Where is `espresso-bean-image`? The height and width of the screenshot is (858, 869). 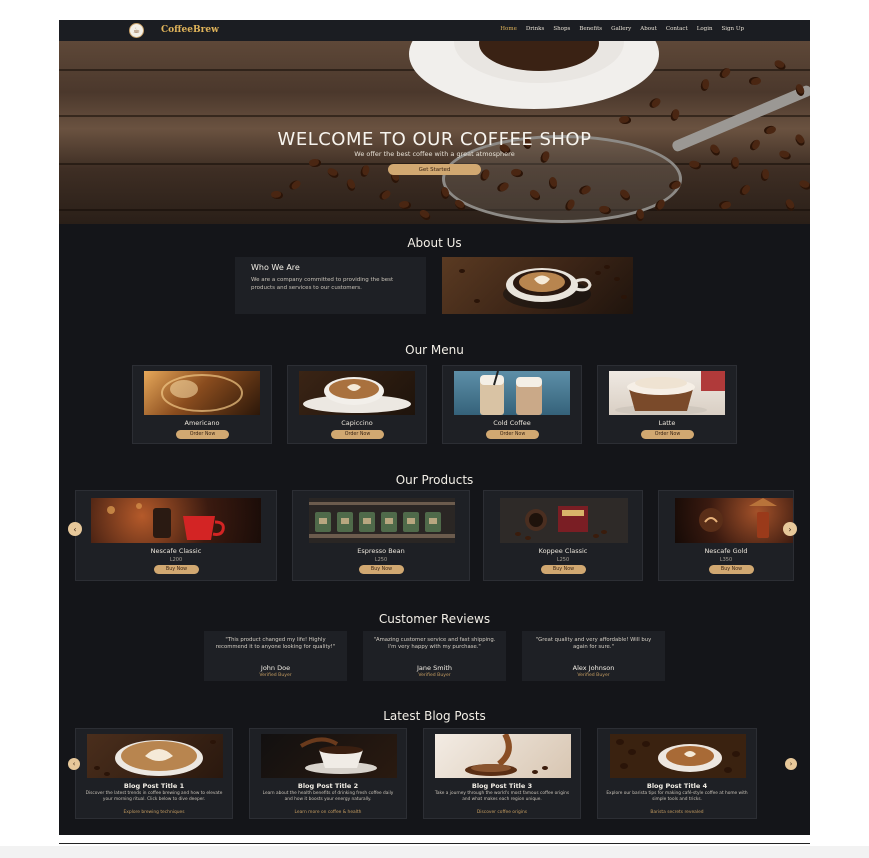 espresso-bean-image is located at coordinates (382, 520).